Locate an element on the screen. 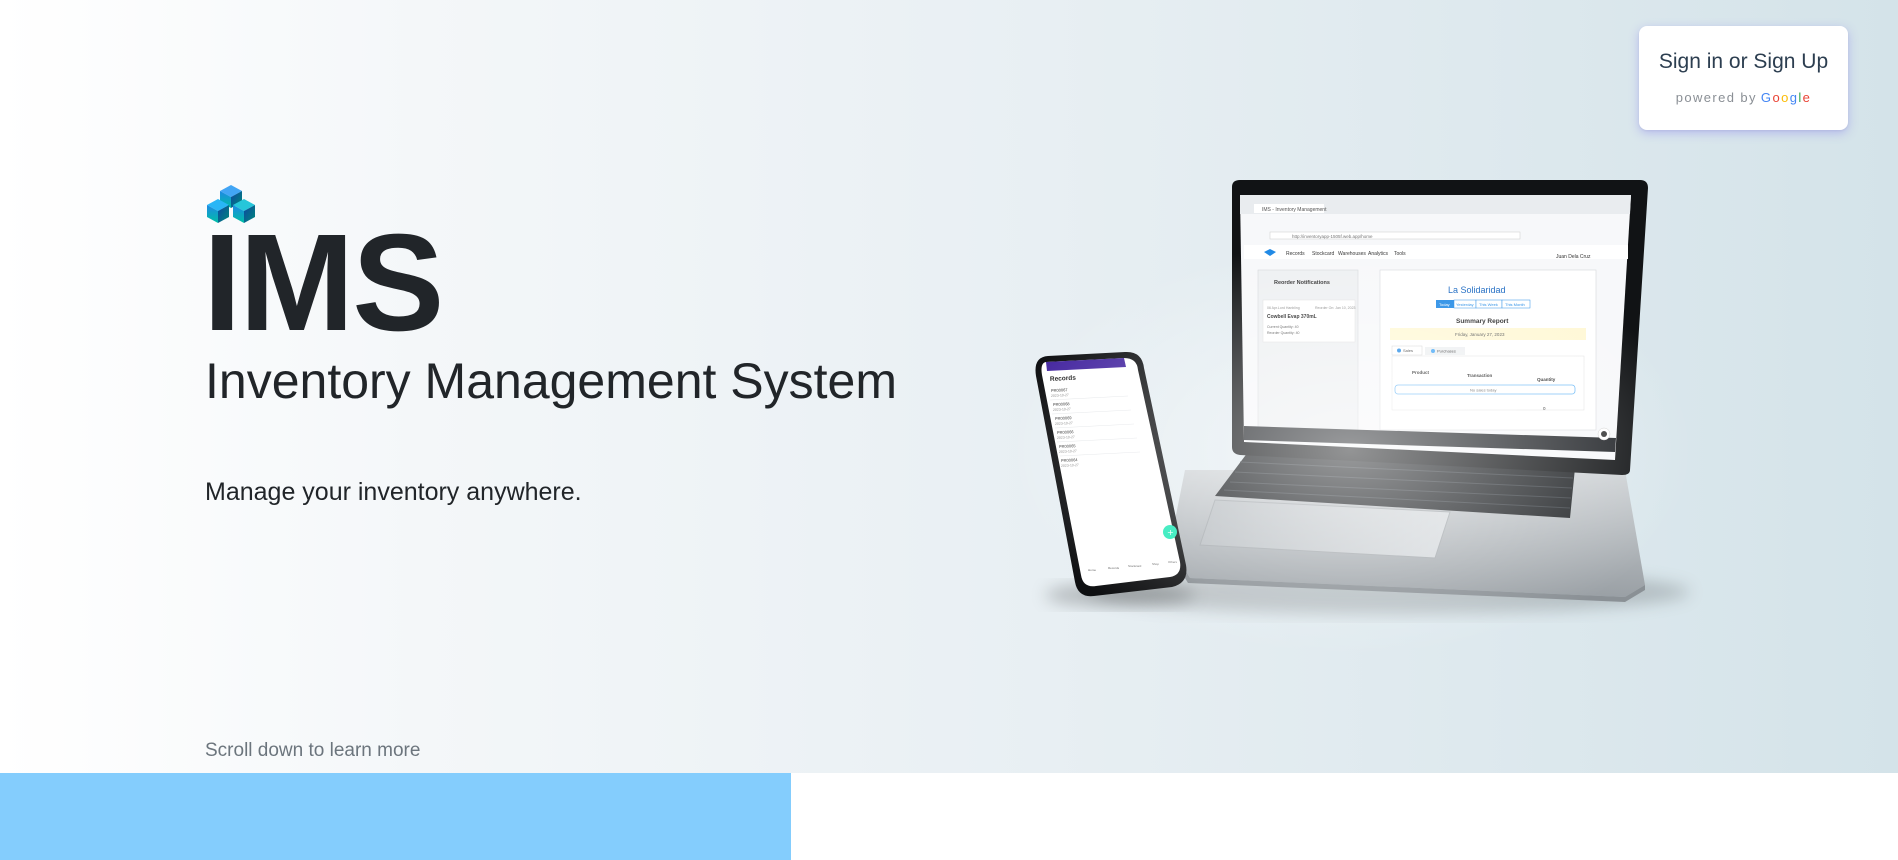  laptop-period-yesterday: Yesterday is located at coordinates (1465, 304).